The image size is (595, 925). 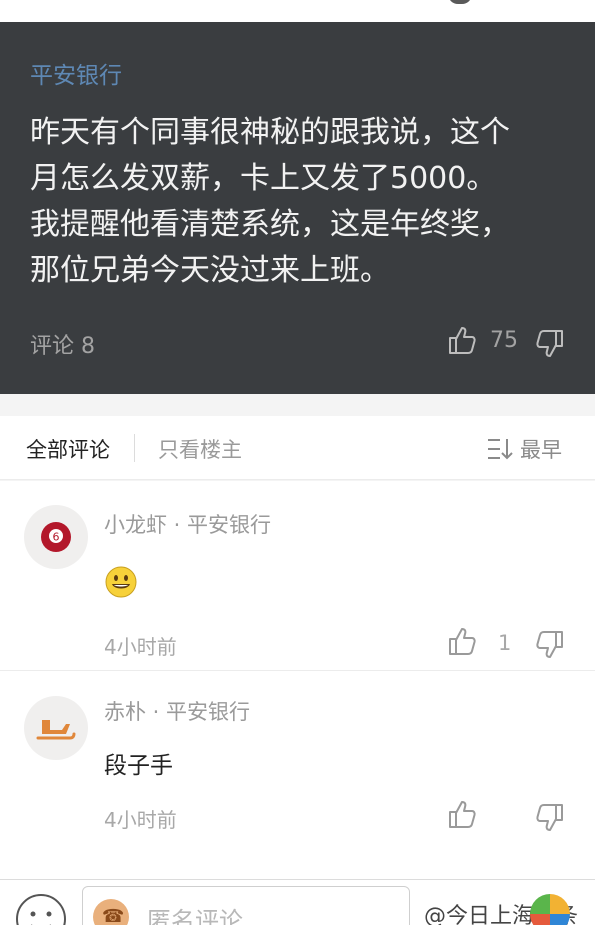 I want to click on billiard-ball-icon: 6, so click(x=56, y=537).